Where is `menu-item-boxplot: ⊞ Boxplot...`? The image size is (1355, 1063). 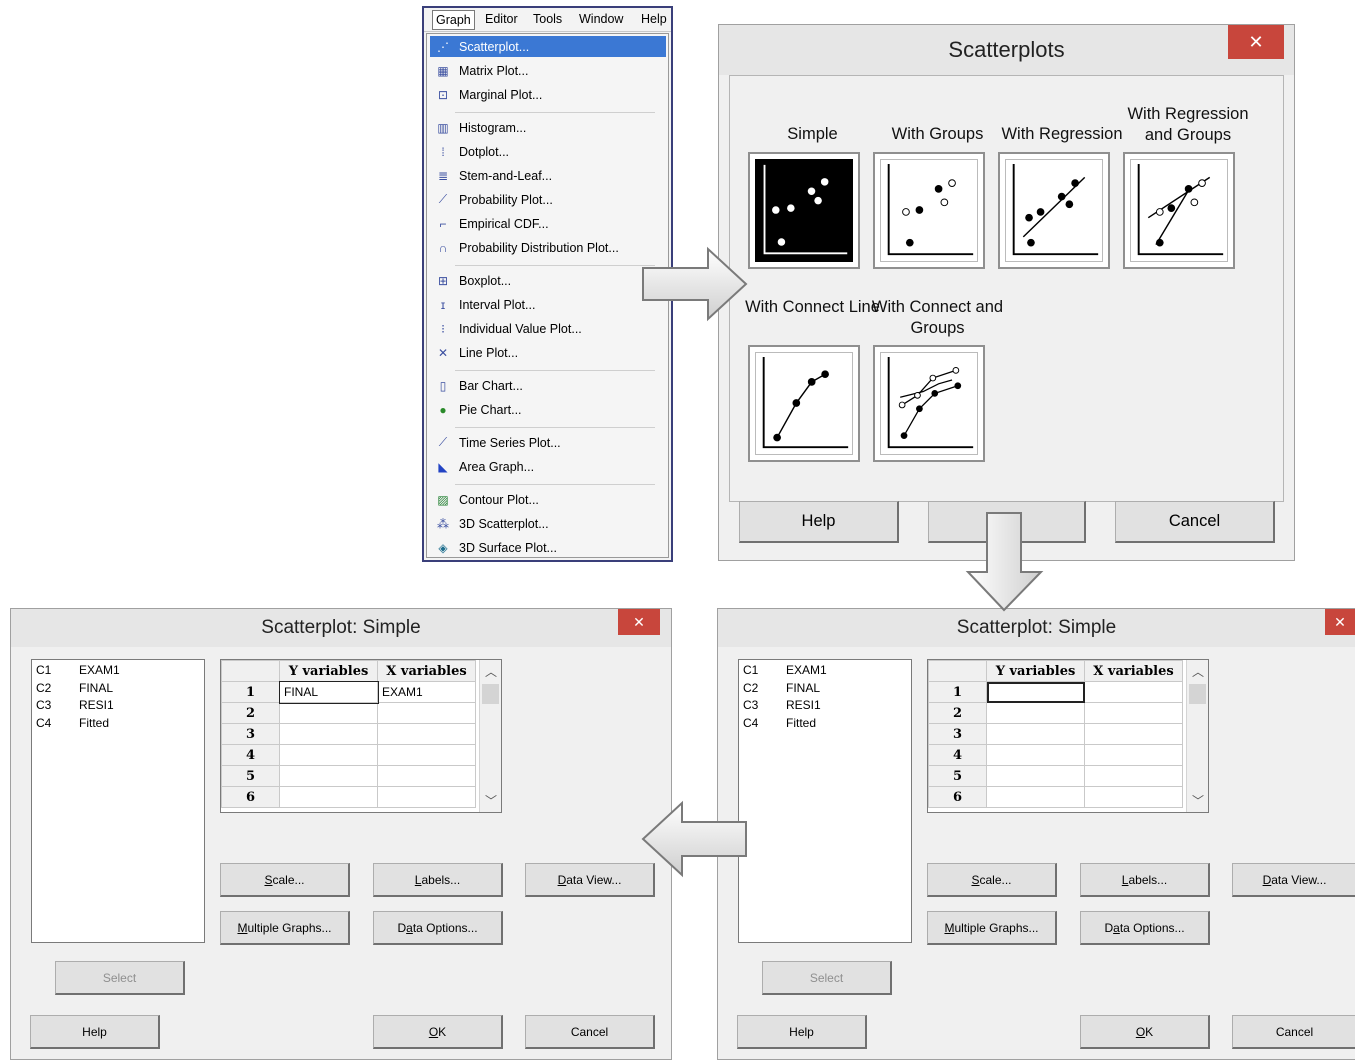
menu-item-boxplot: ⊞ Boxplot... is located at coordinates (548, 280).